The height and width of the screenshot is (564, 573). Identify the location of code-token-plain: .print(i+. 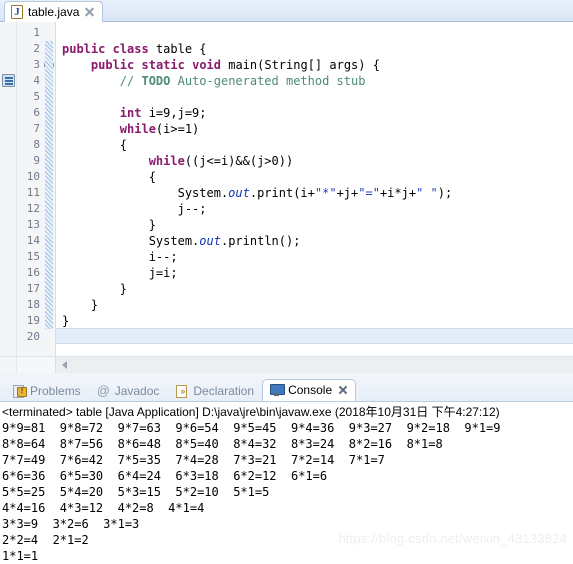
(282, 193).